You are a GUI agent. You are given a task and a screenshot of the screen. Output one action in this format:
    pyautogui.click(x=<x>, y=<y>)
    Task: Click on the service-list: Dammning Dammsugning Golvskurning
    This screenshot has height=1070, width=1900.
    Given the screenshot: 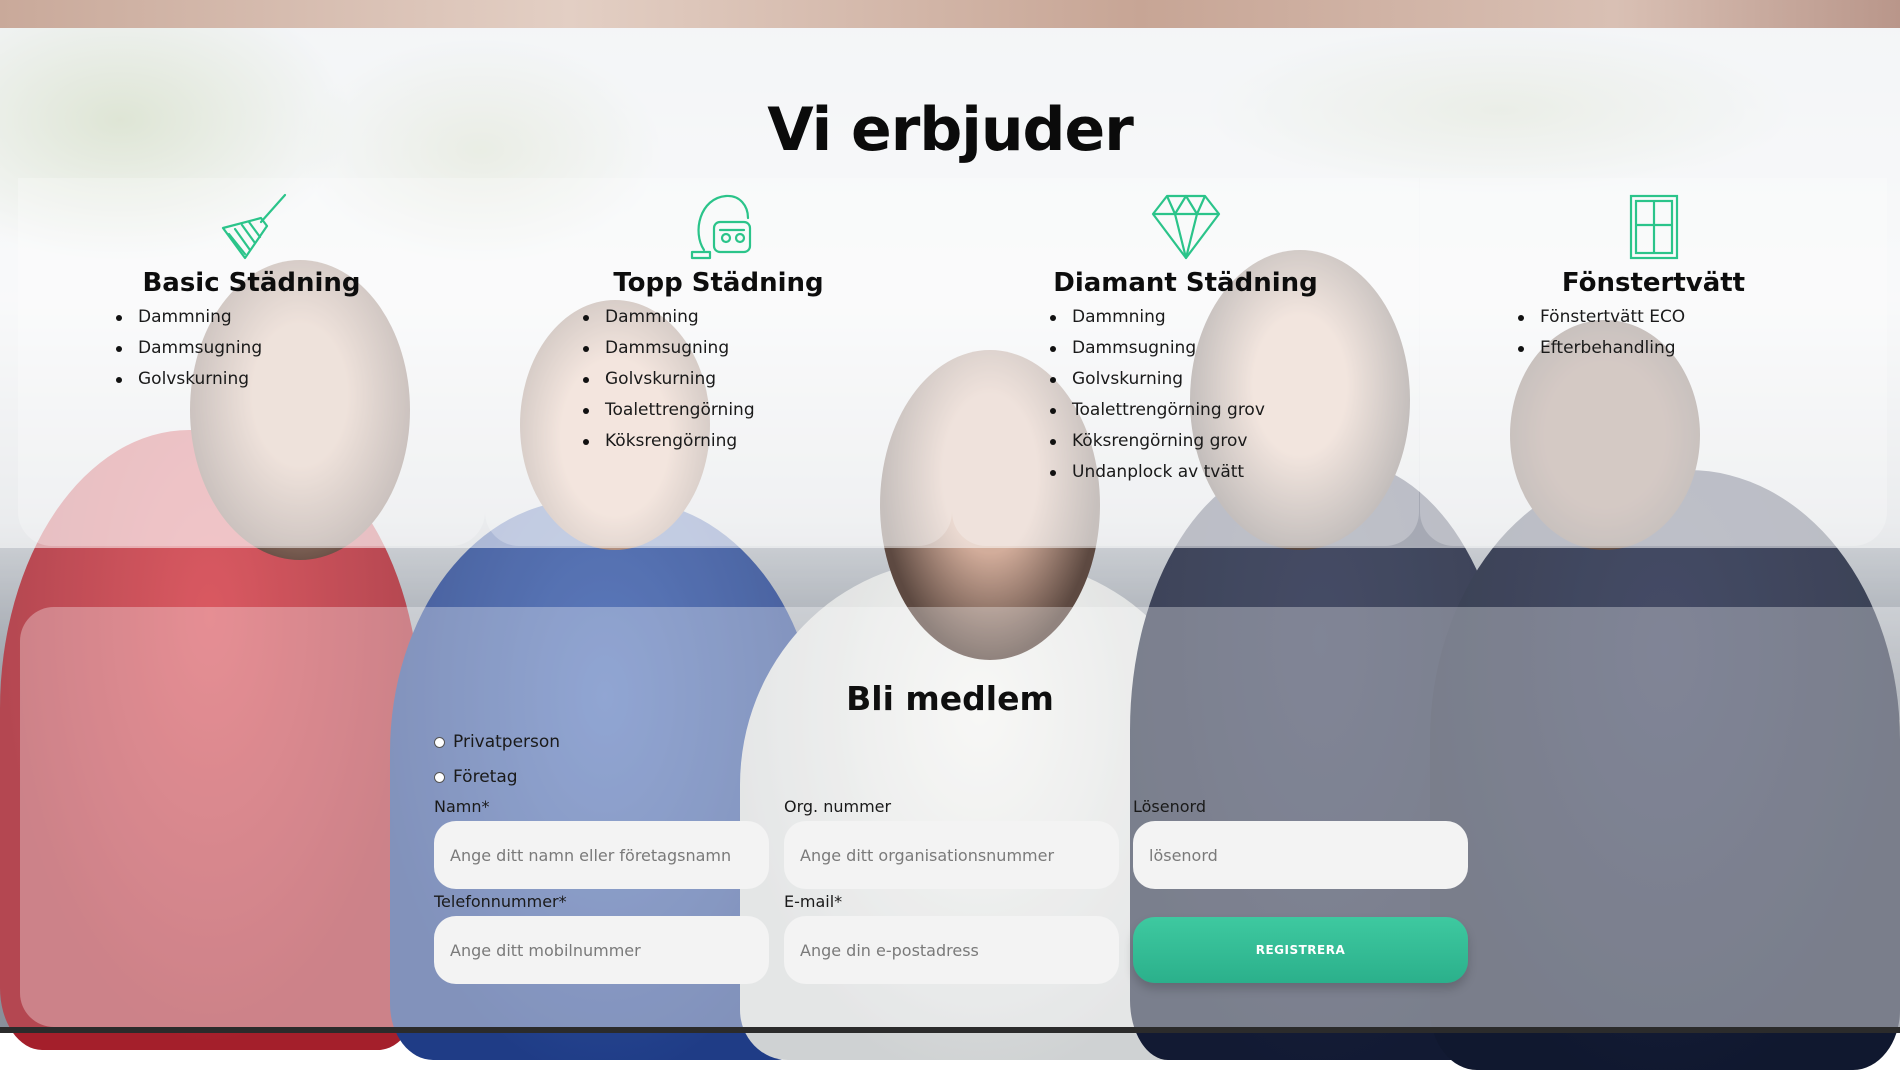 What is the action you would take?
    pyautogui.click(x=140, y=348)
    